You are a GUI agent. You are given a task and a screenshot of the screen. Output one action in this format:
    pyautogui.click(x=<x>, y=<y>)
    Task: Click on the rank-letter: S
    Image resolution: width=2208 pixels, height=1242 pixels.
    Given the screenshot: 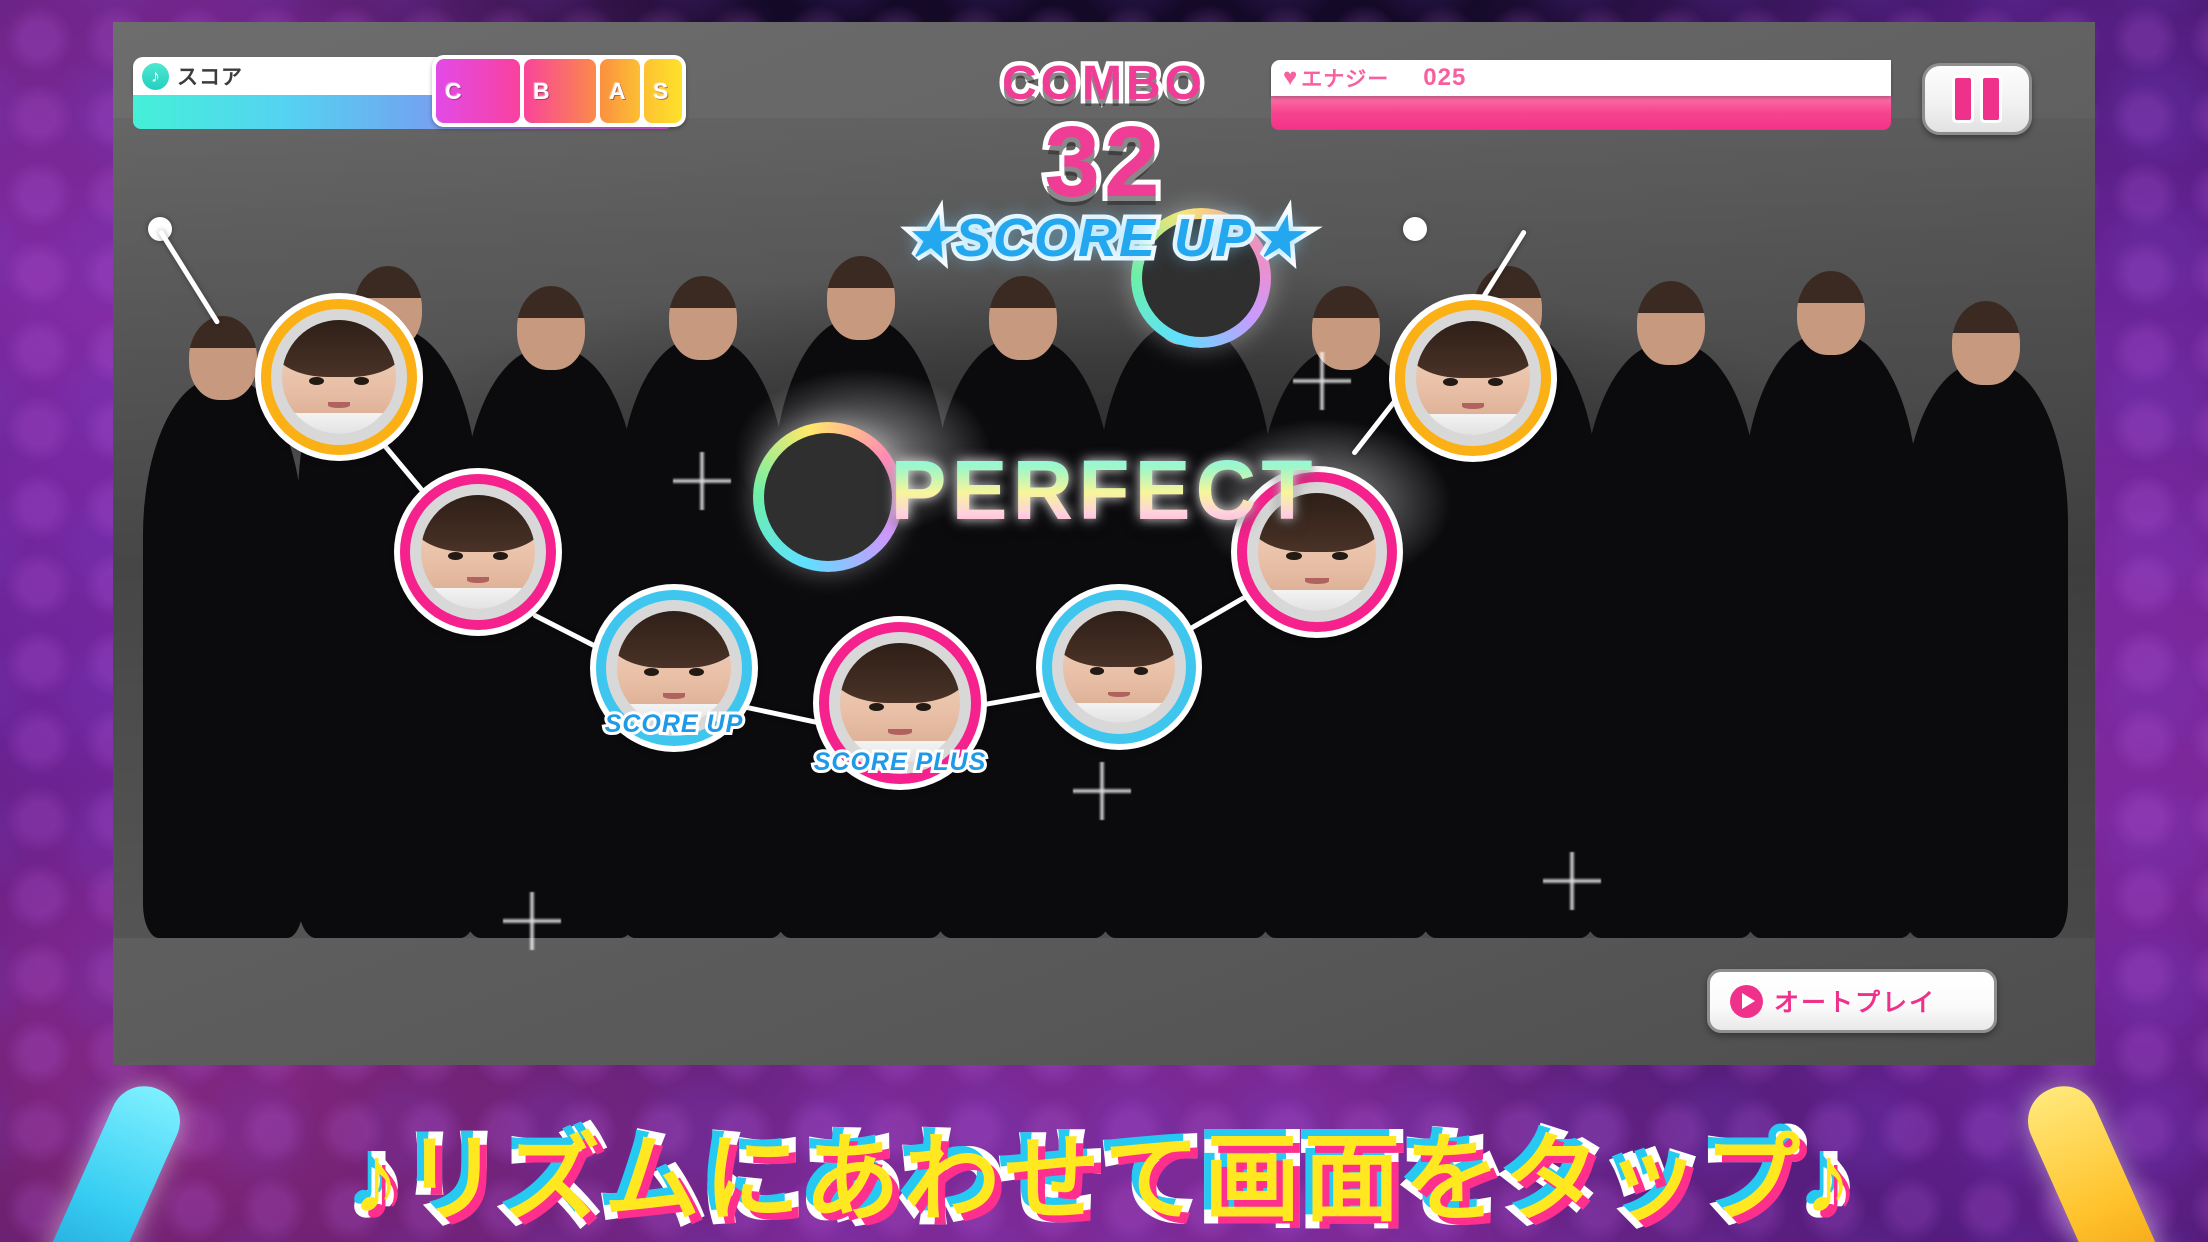 What is the action you would take?
    pyautogui.click(x=661, y=90)
    